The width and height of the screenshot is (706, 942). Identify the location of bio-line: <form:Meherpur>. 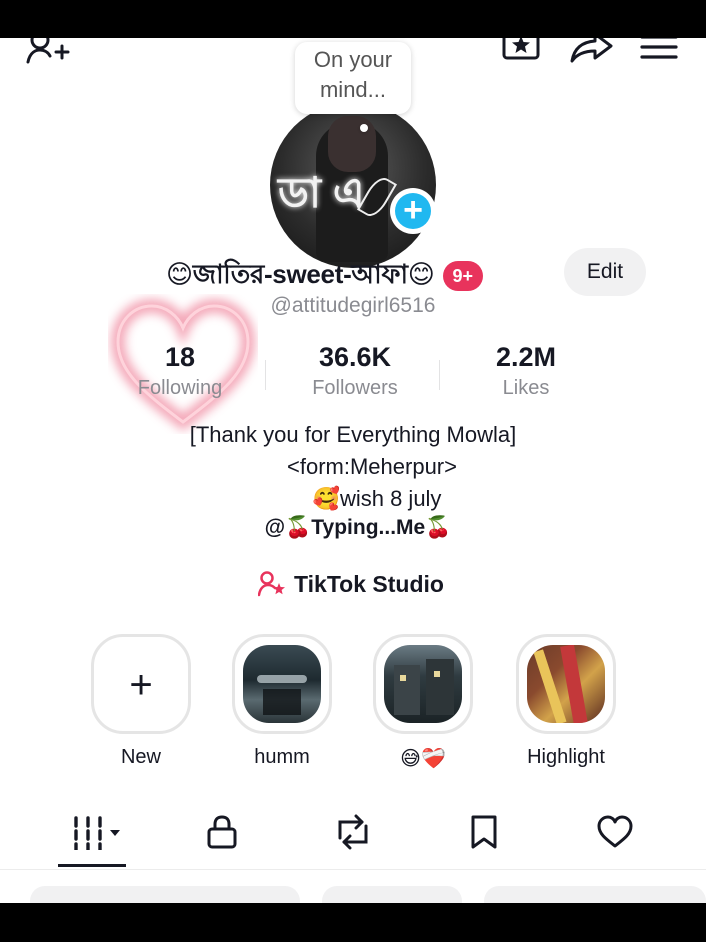
(372, 466).